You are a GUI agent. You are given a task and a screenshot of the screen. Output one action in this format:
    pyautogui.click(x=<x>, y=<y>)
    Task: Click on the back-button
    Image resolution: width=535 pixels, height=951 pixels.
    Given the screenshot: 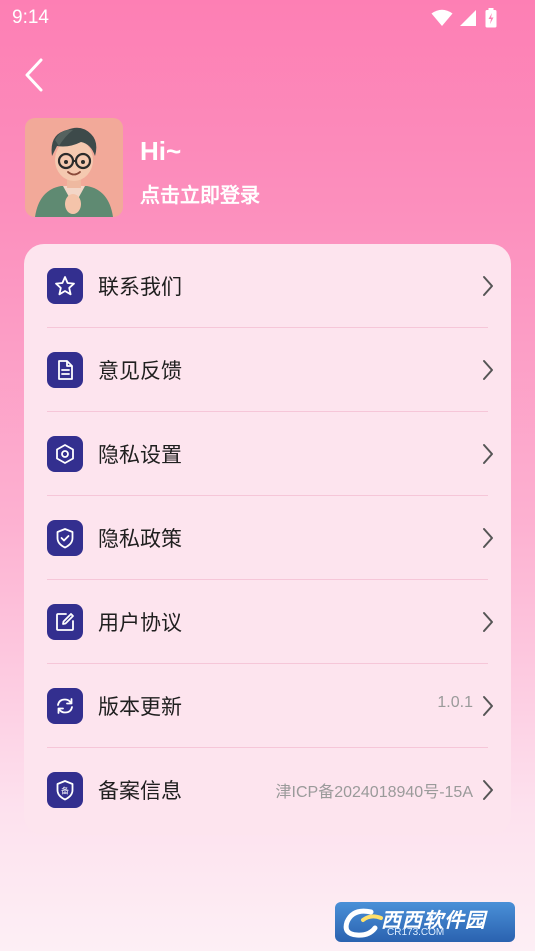 What is the action you would take?
    pyautogui.click(x=34, y=75)
    